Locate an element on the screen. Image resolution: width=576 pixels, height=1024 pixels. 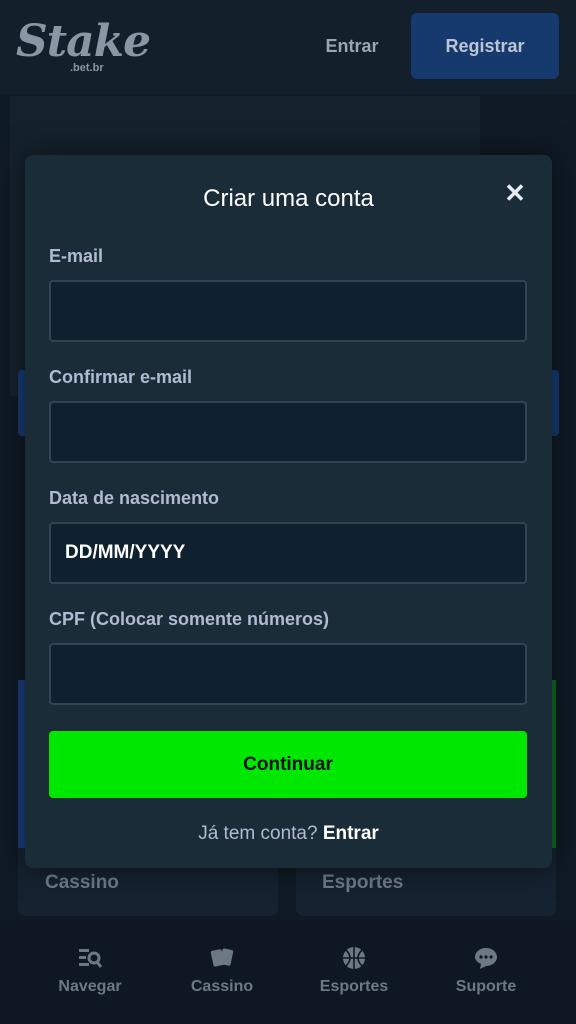
nav-casino: Cassino is located at coordinates (222, 970).